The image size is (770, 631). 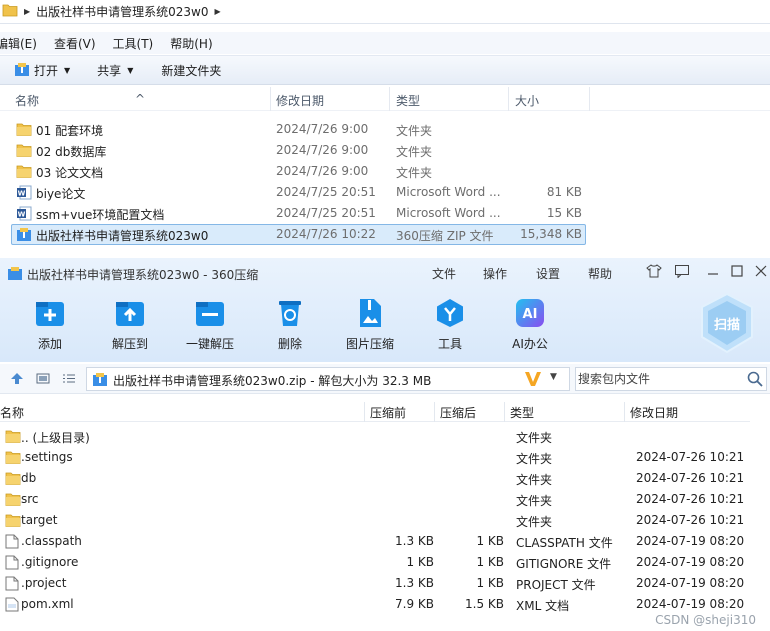 I want to click on one-click-extract-icon, so click(x=210, y=314).